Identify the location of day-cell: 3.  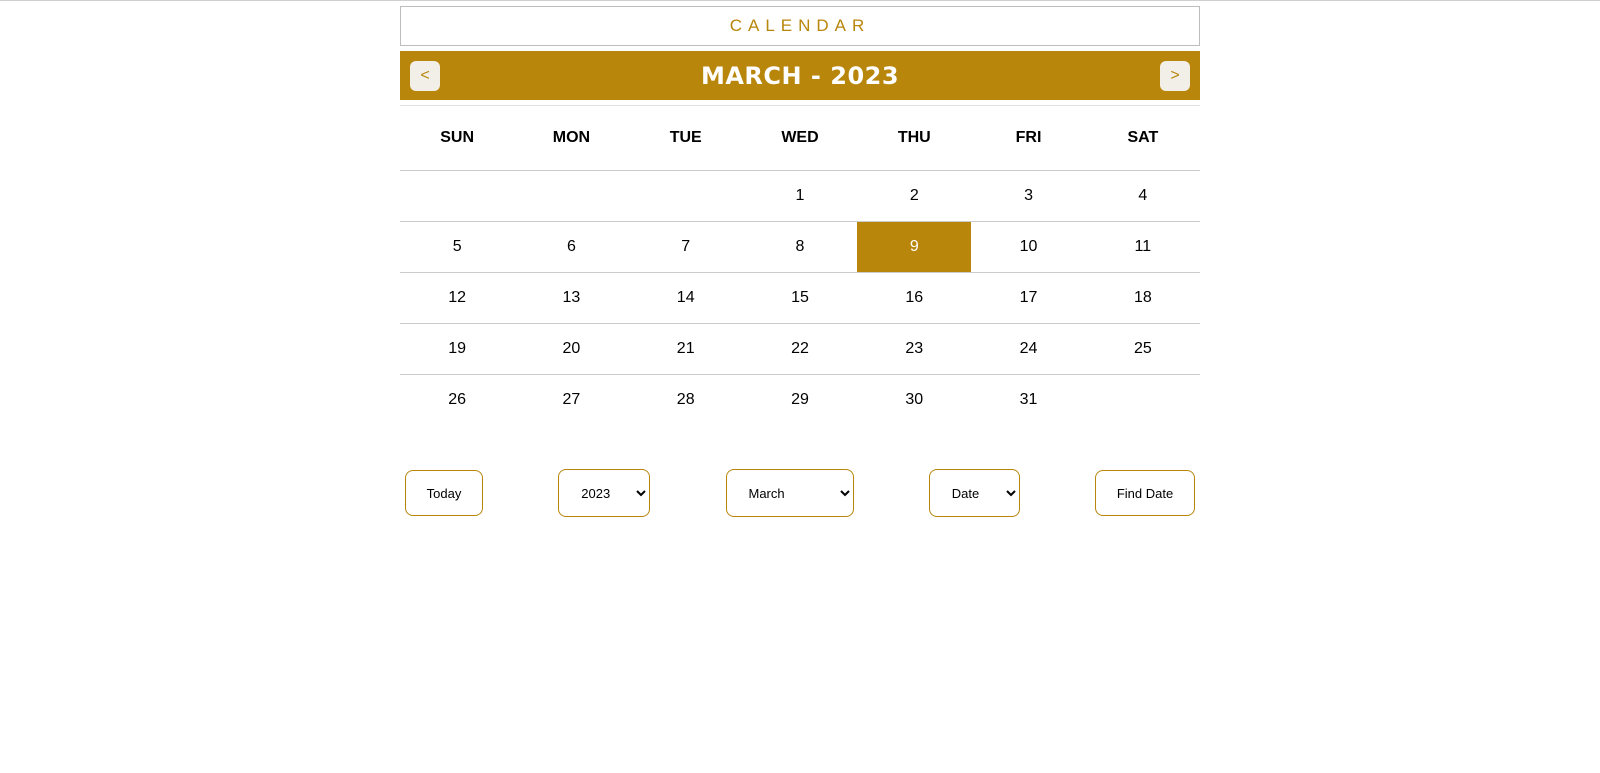
(1028, 196).